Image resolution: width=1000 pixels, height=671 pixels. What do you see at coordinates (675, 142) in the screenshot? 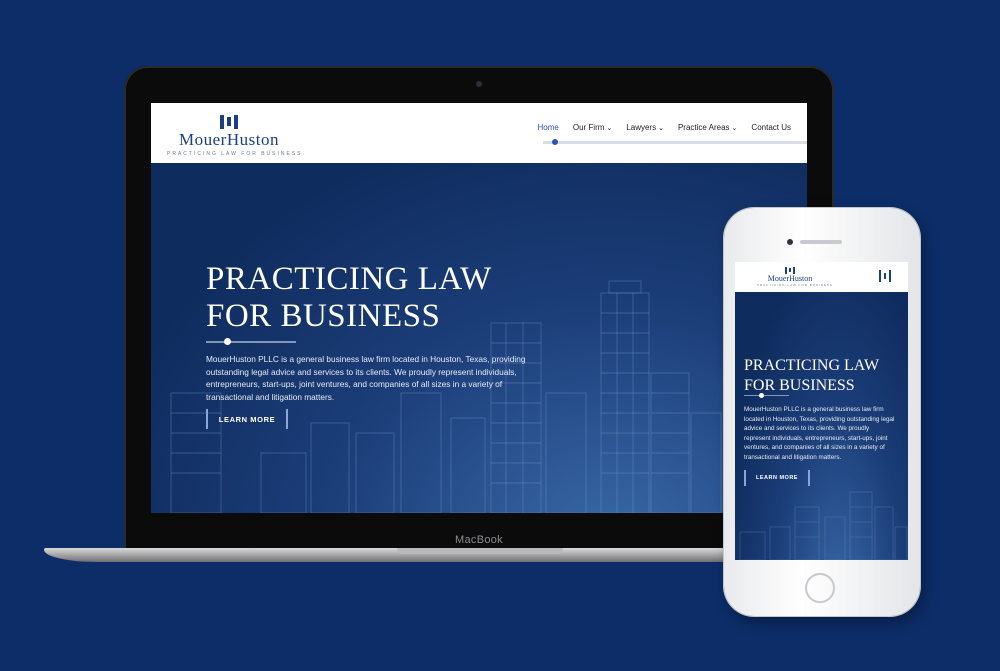
I see `nav-indicator-rail` at bounding box center [675, 142].